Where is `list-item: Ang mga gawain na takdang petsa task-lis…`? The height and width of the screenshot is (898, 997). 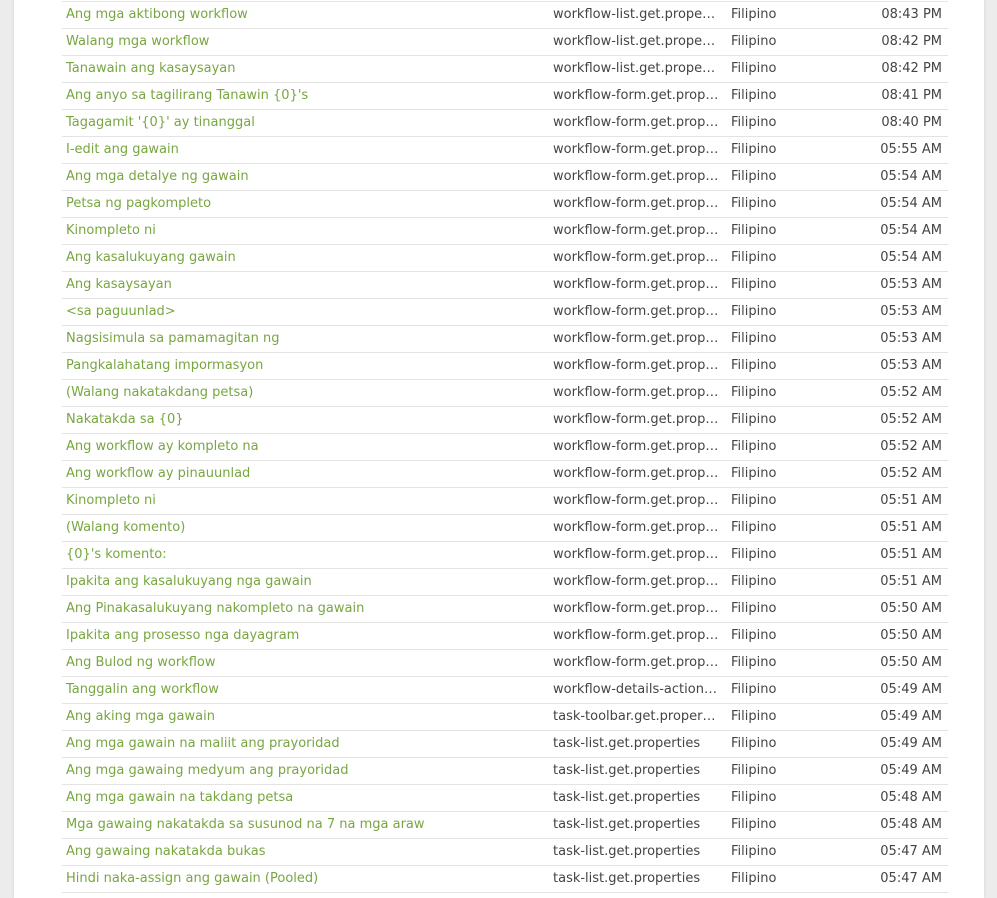
list-item: Ang mga gawain na takdang petsa task-lis… is located at coordinates (505, 798).